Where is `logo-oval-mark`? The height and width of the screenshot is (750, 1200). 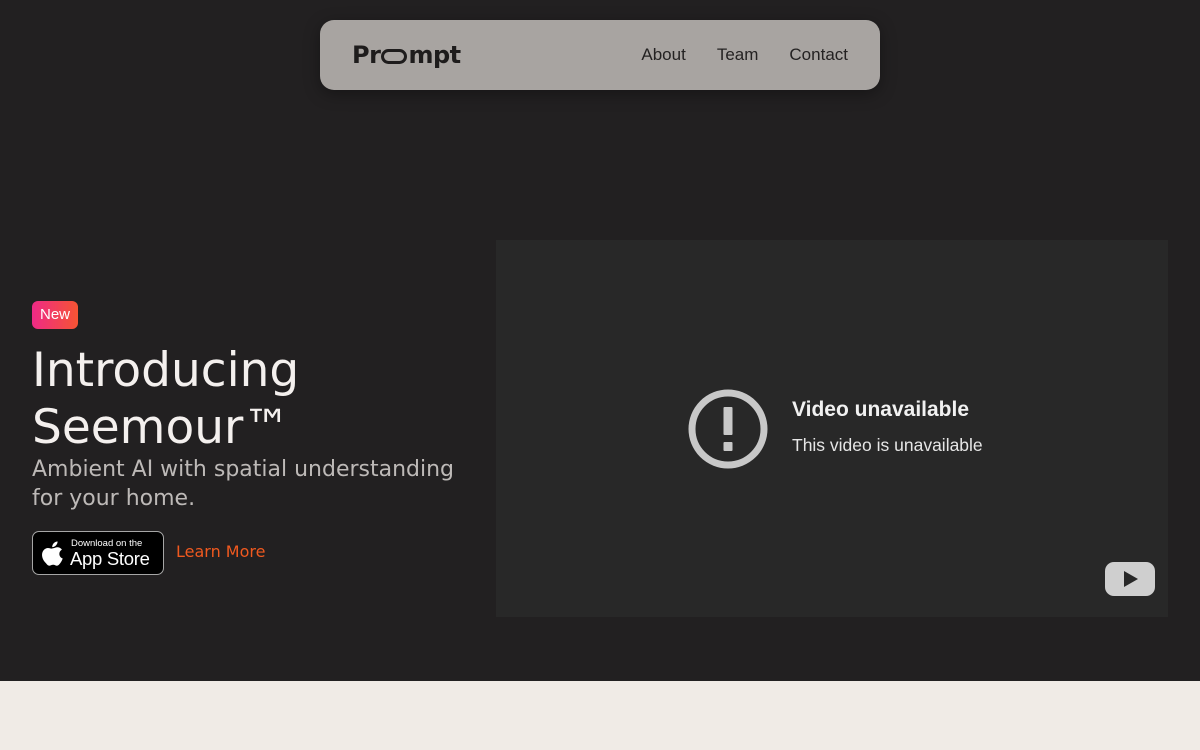 logo-oval-mark is located at coordinates (394, 56).